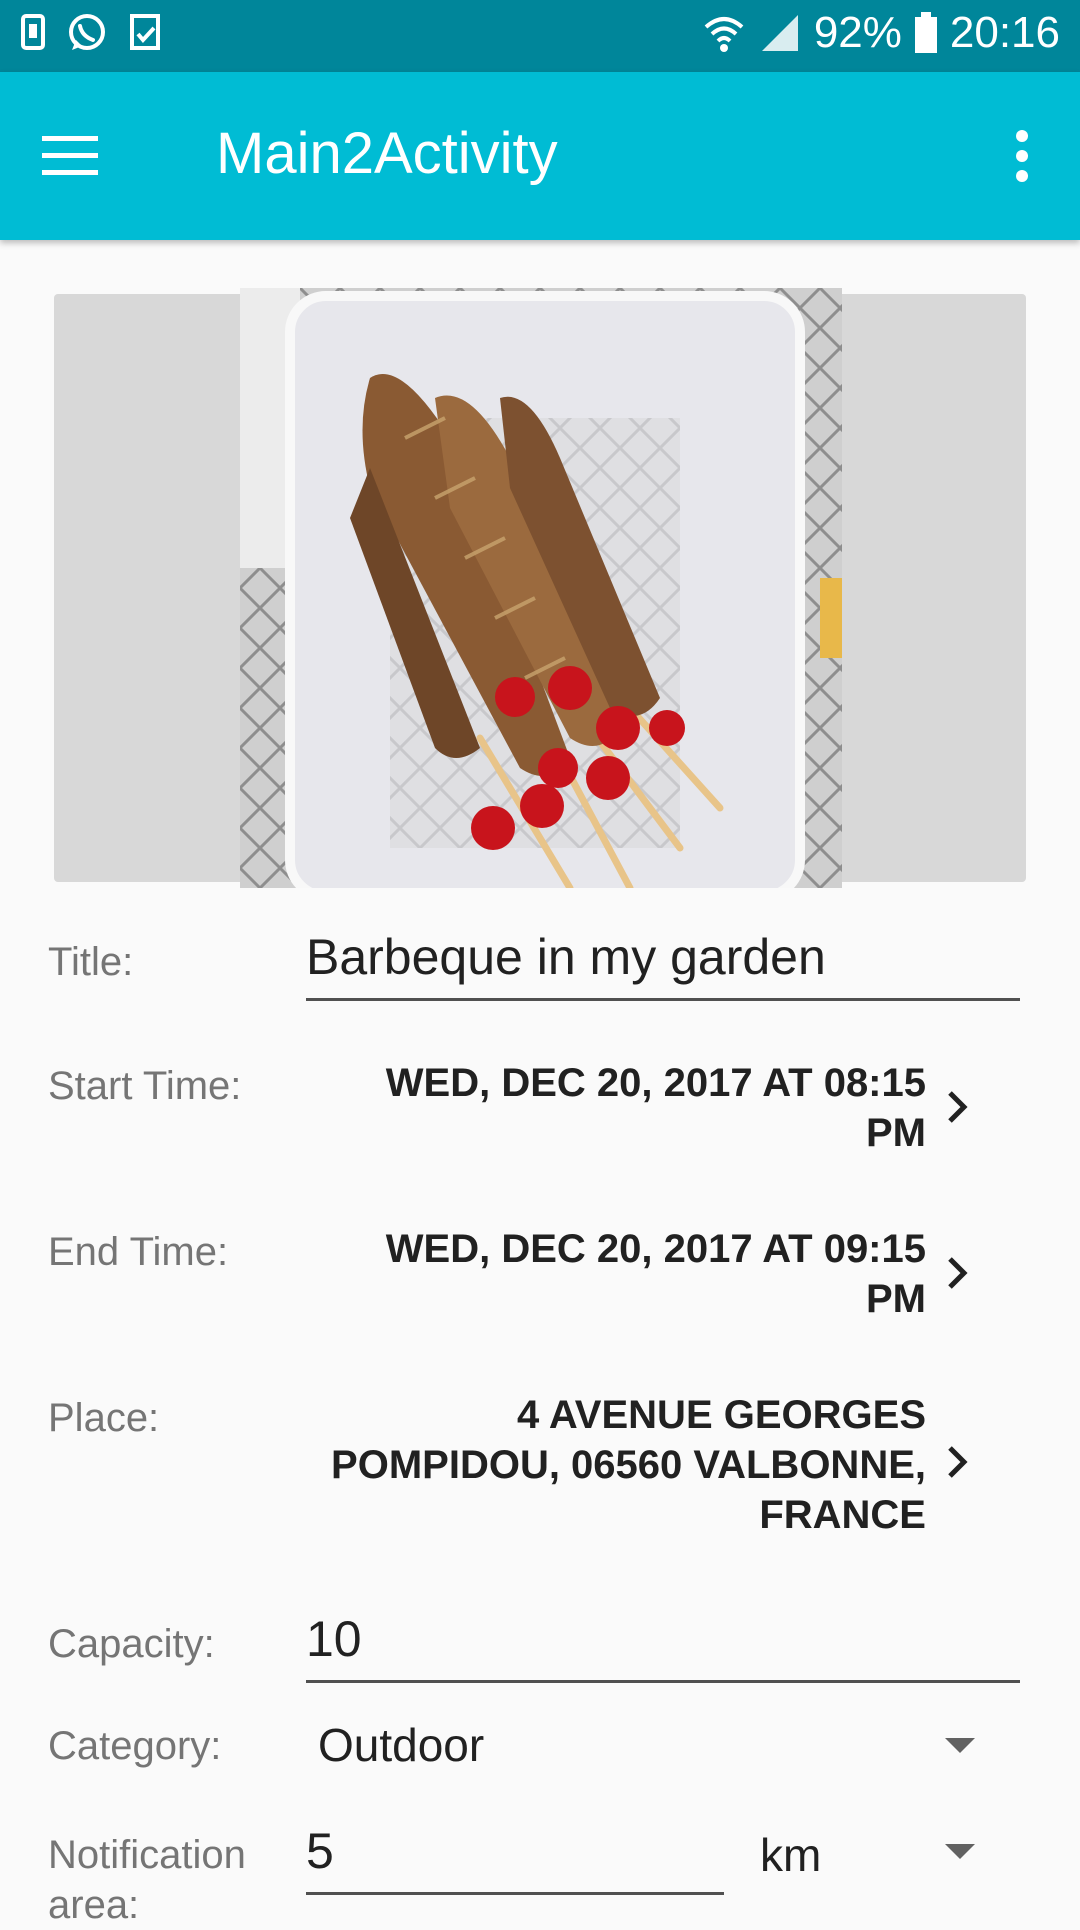 The width and height of the screenshot is (1080, 1930). What do you see at coordinates (656, 1108) in the screenshot?
I see `start-time-value: WED, DEC 20, 2017 AT 08:15 PM` at bounding box center [656, 1108].